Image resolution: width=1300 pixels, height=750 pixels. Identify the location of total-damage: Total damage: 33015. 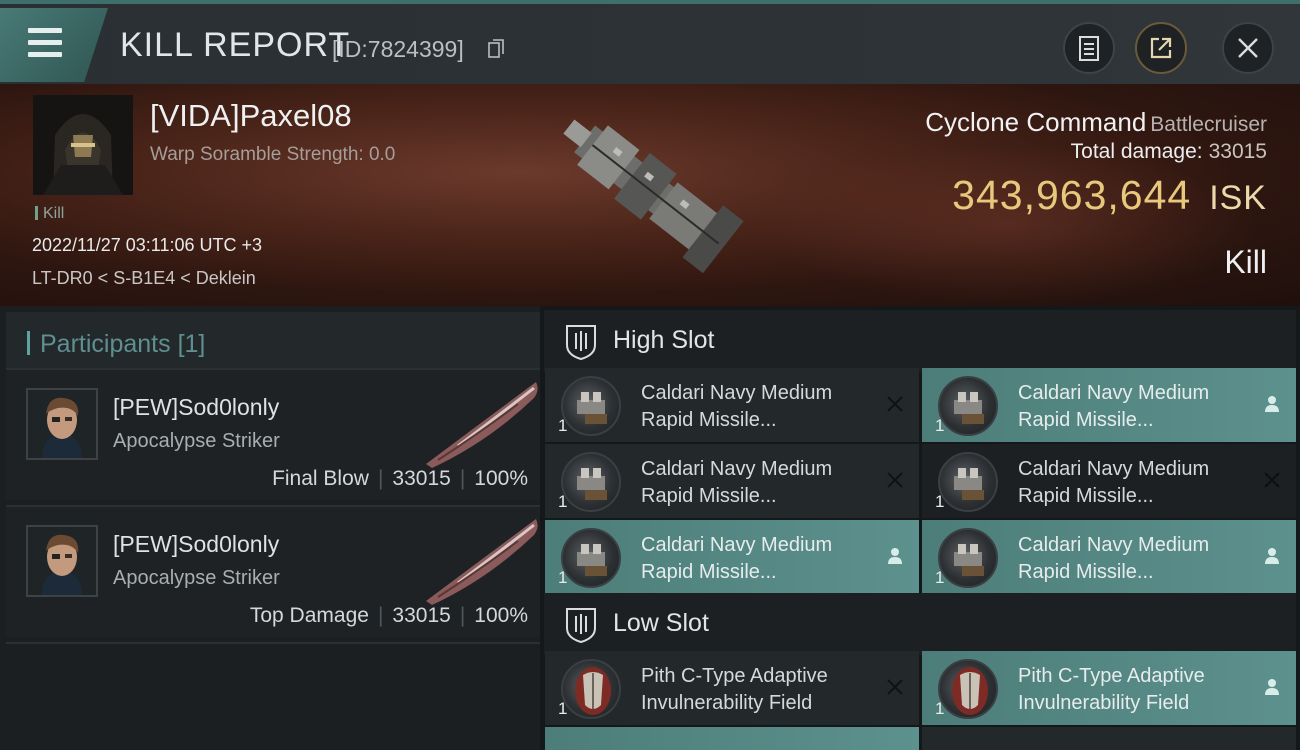
(1169, 152).